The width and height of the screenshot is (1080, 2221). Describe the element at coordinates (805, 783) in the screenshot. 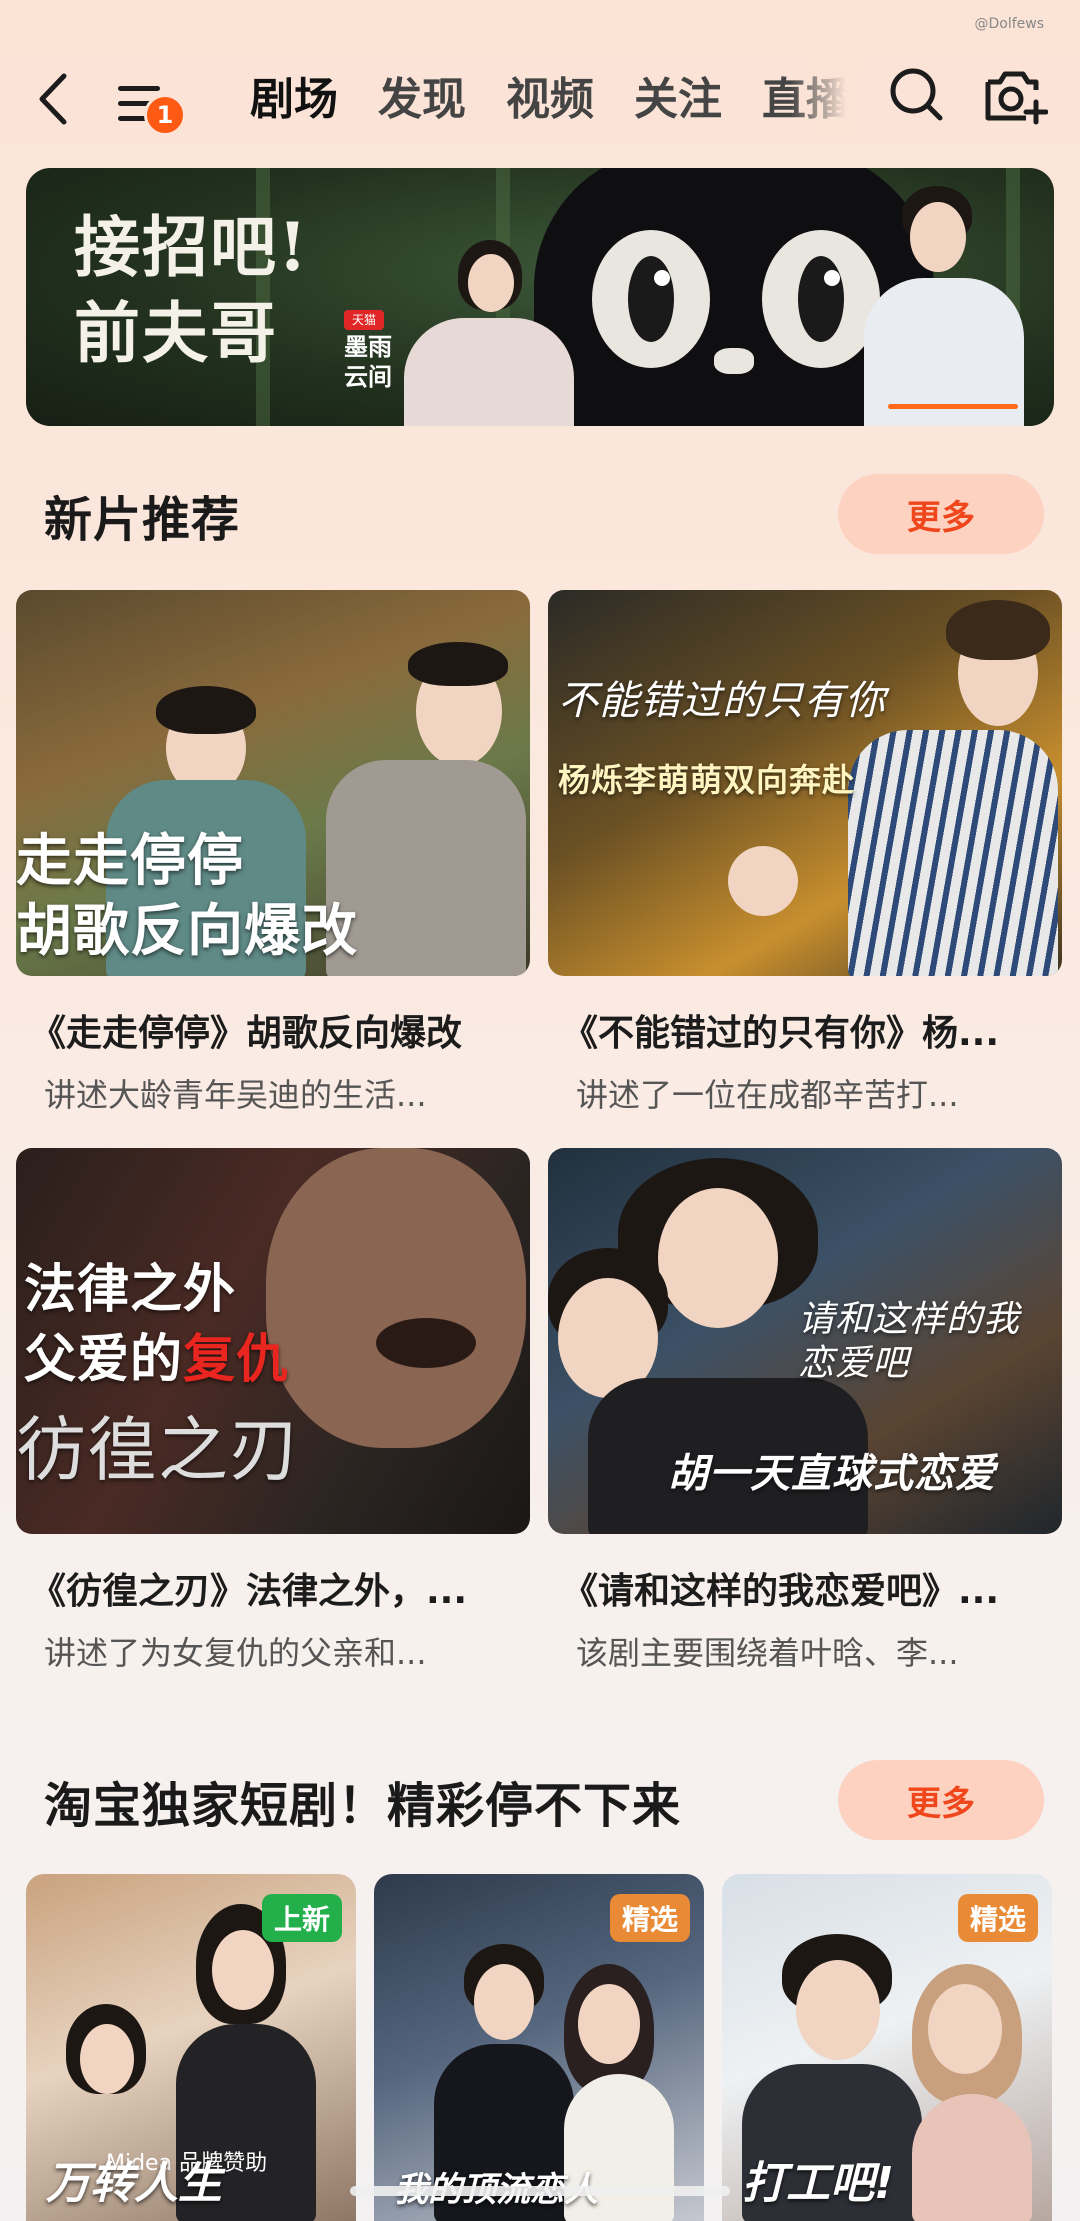

I see `video-poster: 不能错过的只有你 杨烁李萌萌双向奔赴` at that location.